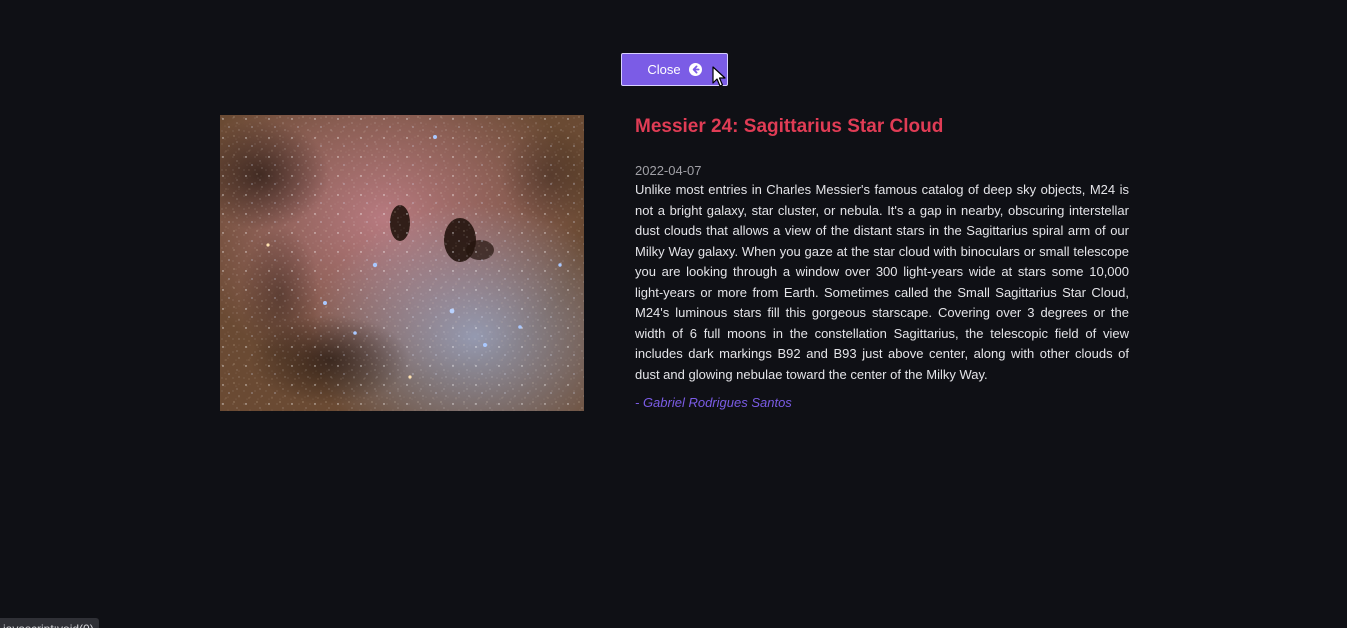 This screenshot has height=628, width=1347. I want to click on apod-author: - Gabriel Rodrigues Santos, so click(713, 402).